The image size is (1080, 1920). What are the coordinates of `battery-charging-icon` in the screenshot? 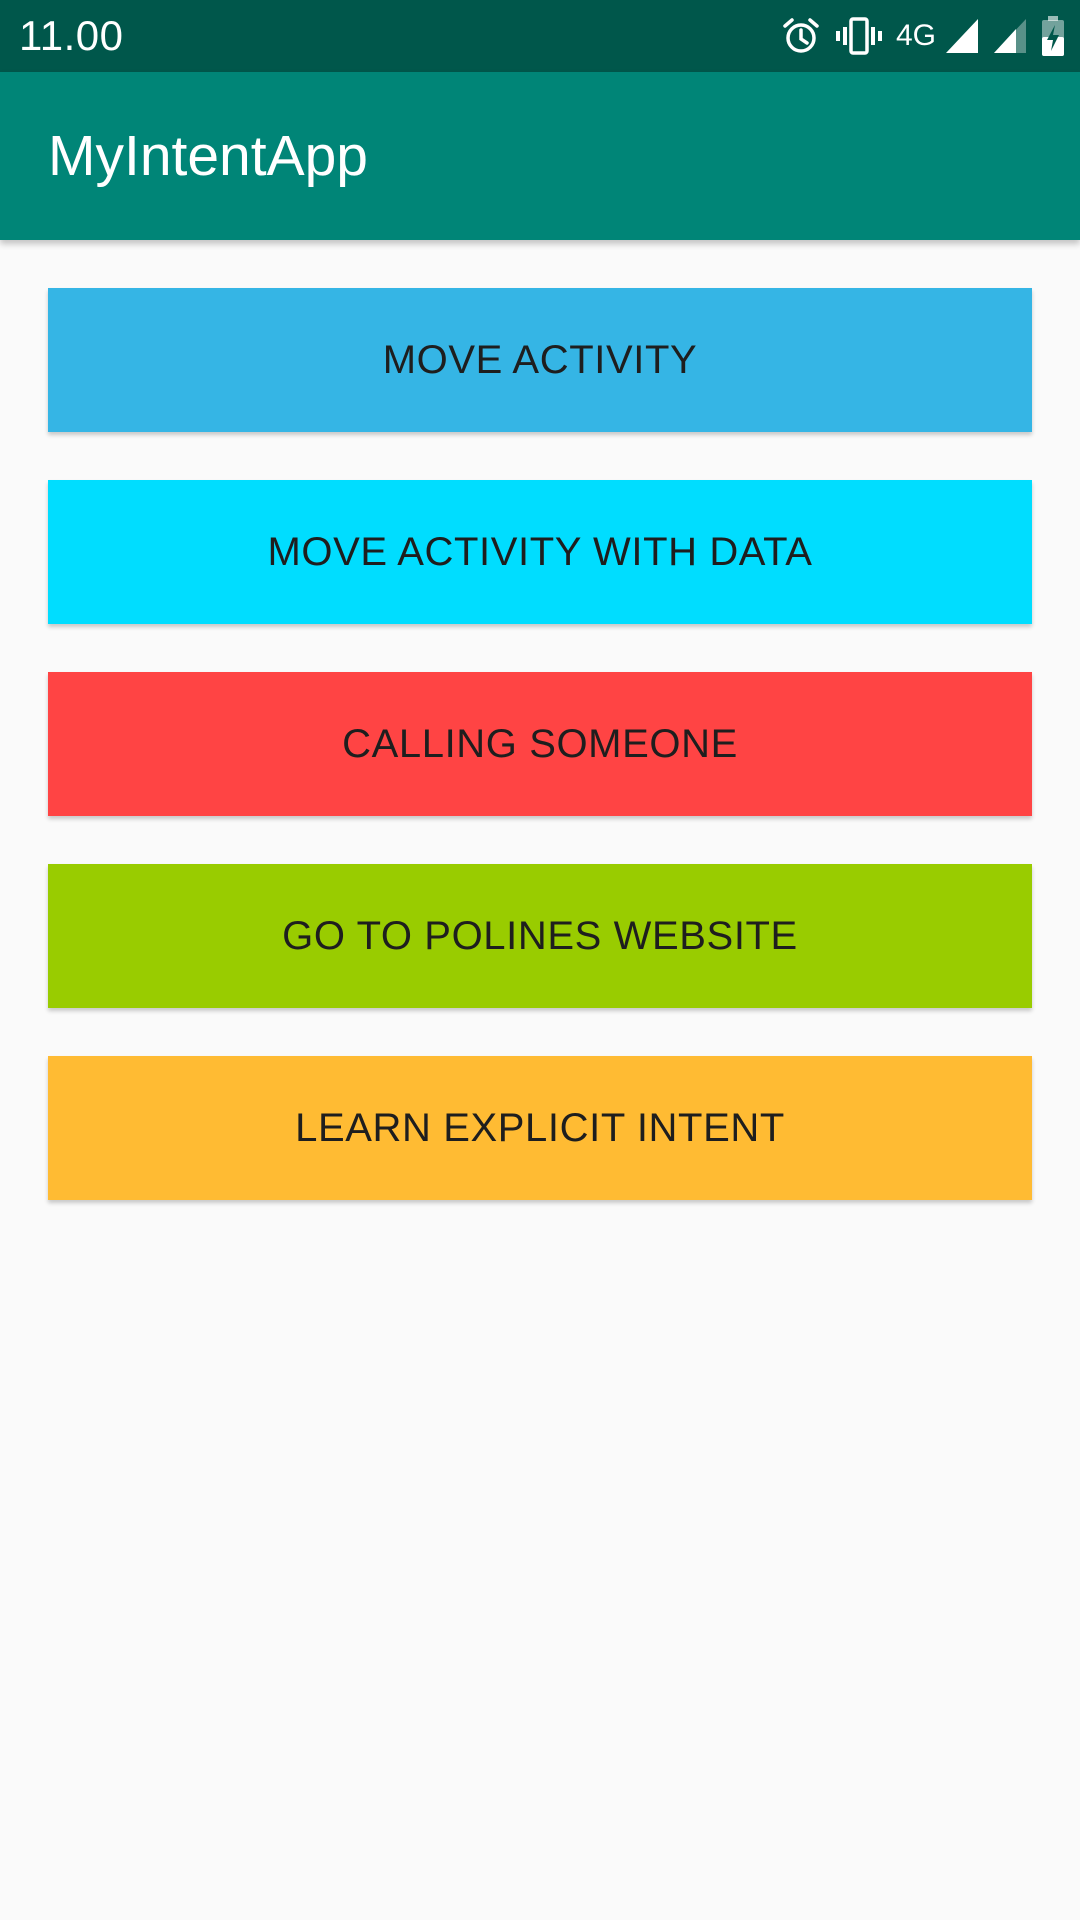 It's located at (1053, 36).